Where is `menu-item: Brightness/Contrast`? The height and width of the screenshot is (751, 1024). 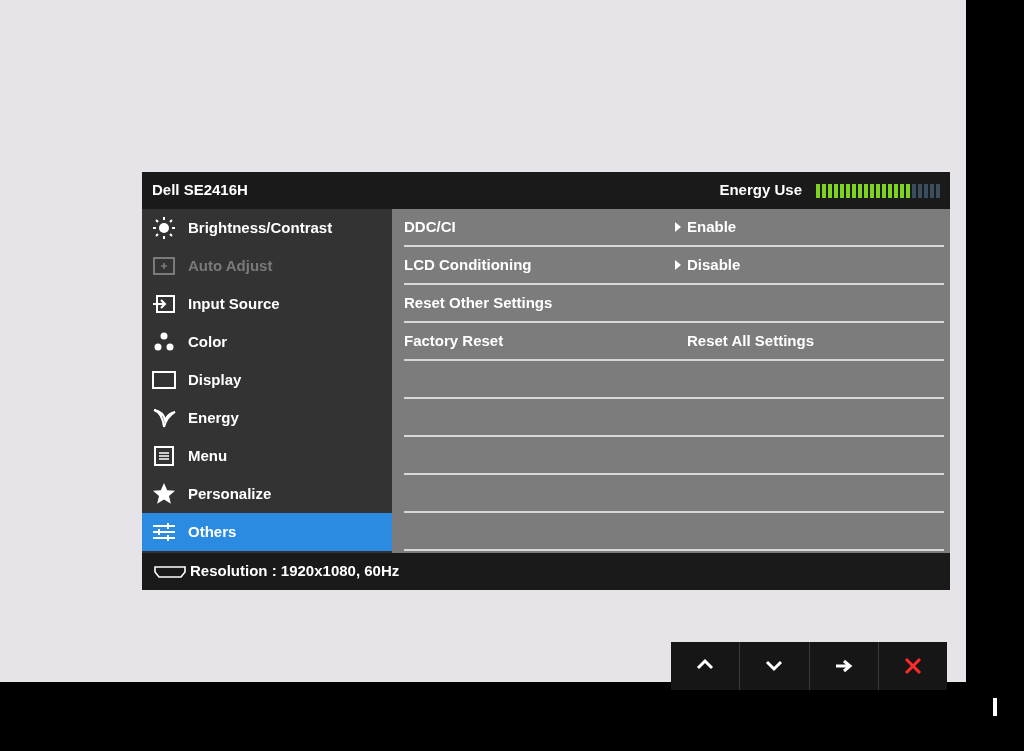 menu-item: Brightness/Contrast is located at coordinates (267, 228).